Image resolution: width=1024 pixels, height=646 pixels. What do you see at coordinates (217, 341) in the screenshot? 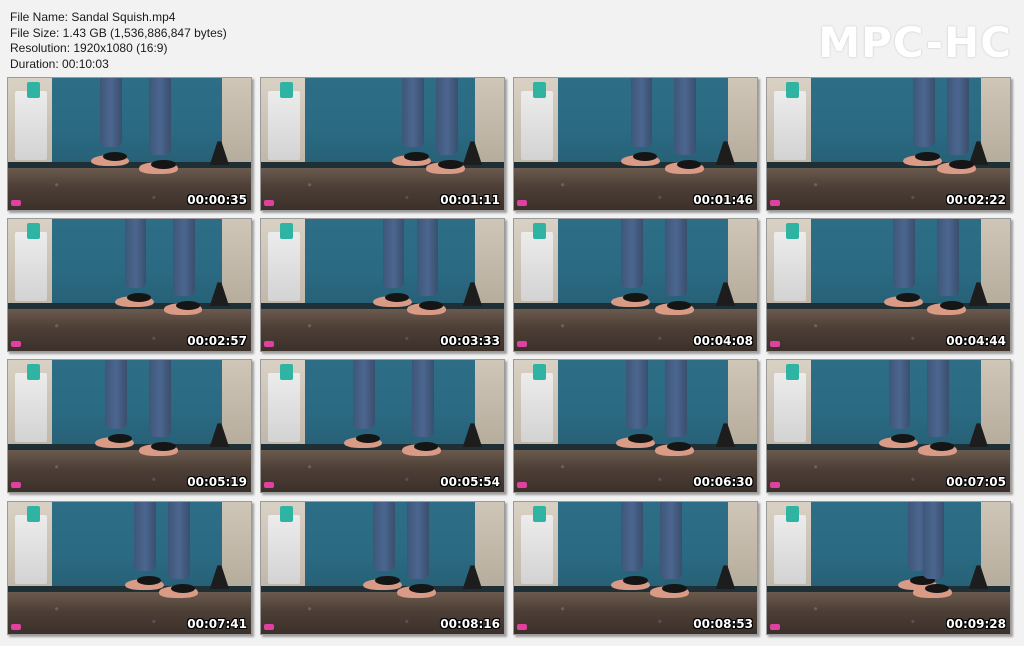
I see `thumbnail-timestamp: 00:02:57` at bounding box center [217, 341].